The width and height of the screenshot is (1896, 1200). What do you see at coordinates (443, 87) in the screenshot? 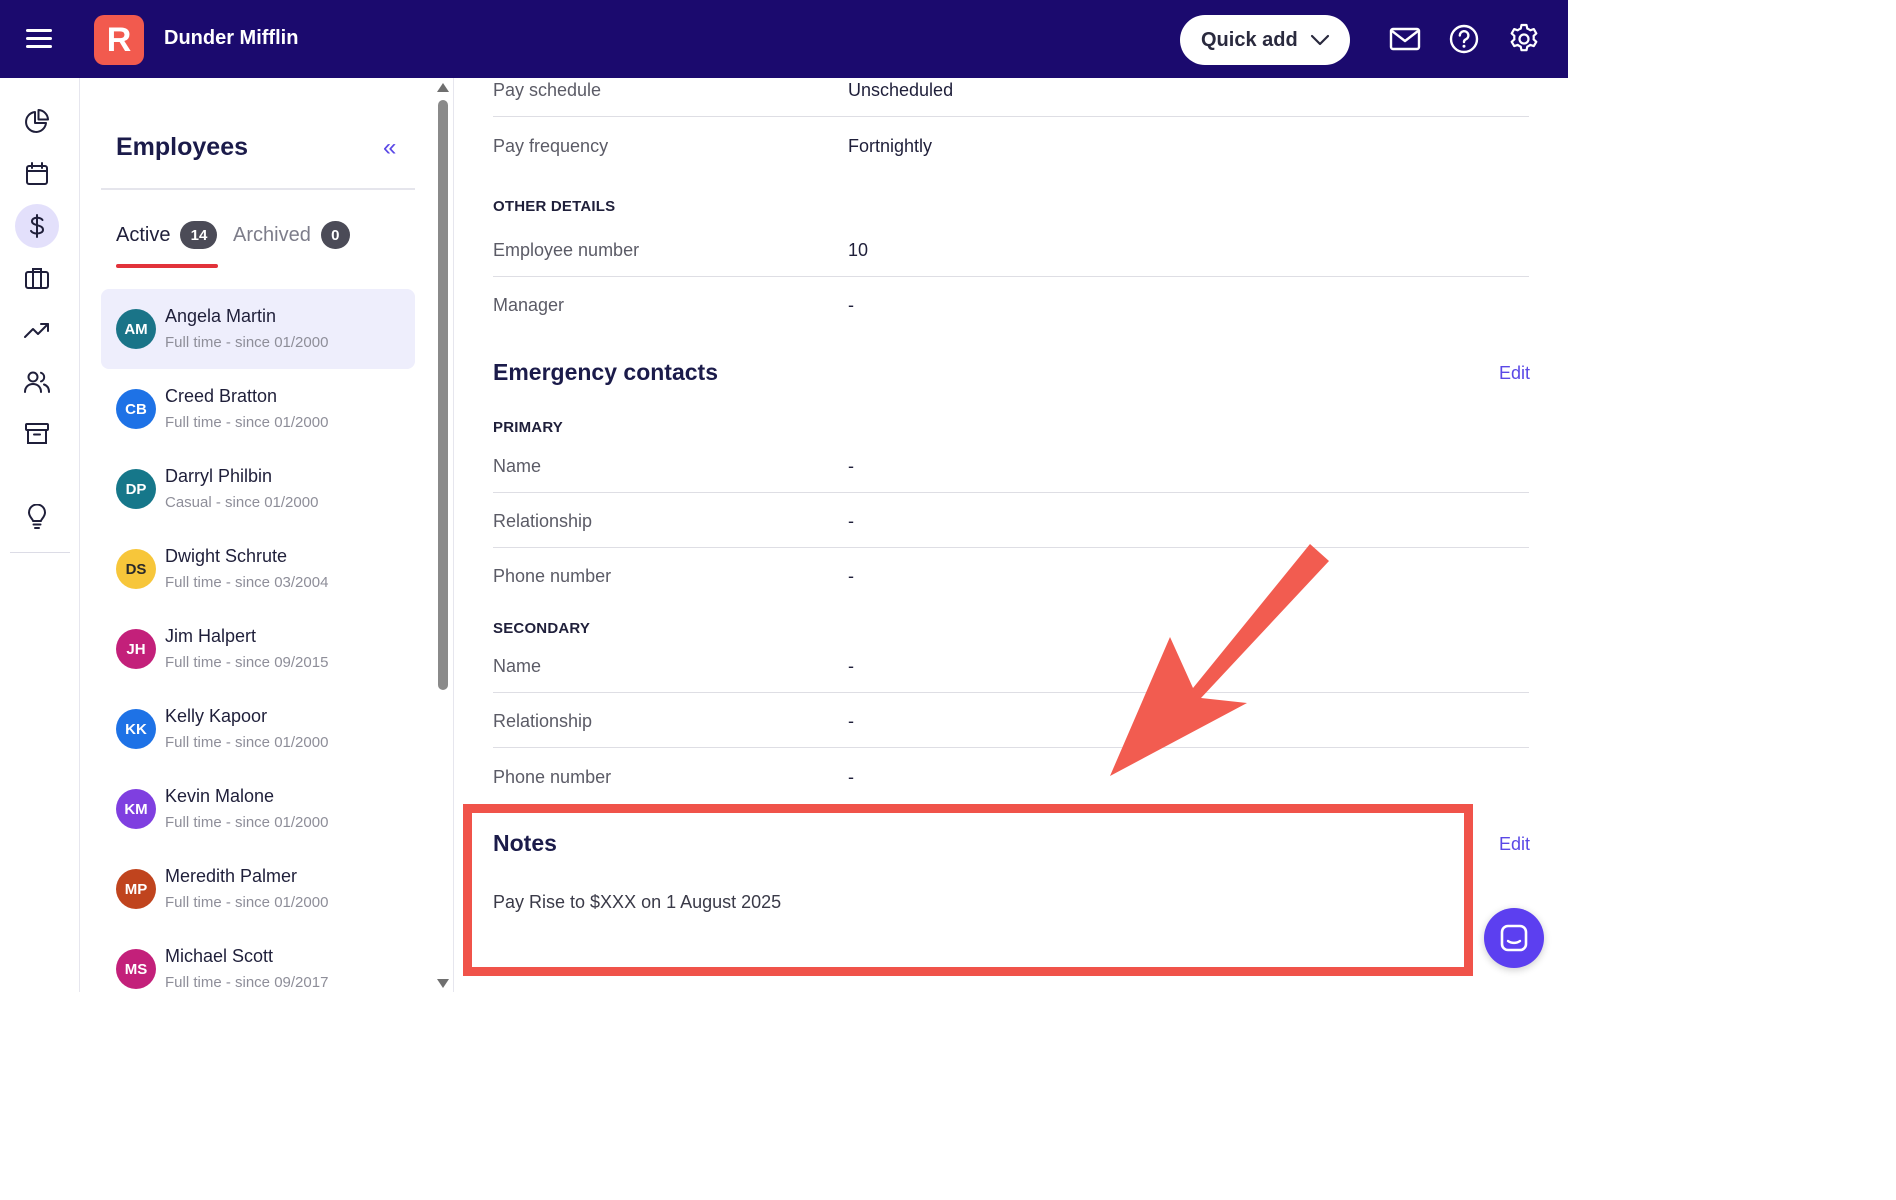
I see `scroll-up-arrow` at bounding box center [443, 87].